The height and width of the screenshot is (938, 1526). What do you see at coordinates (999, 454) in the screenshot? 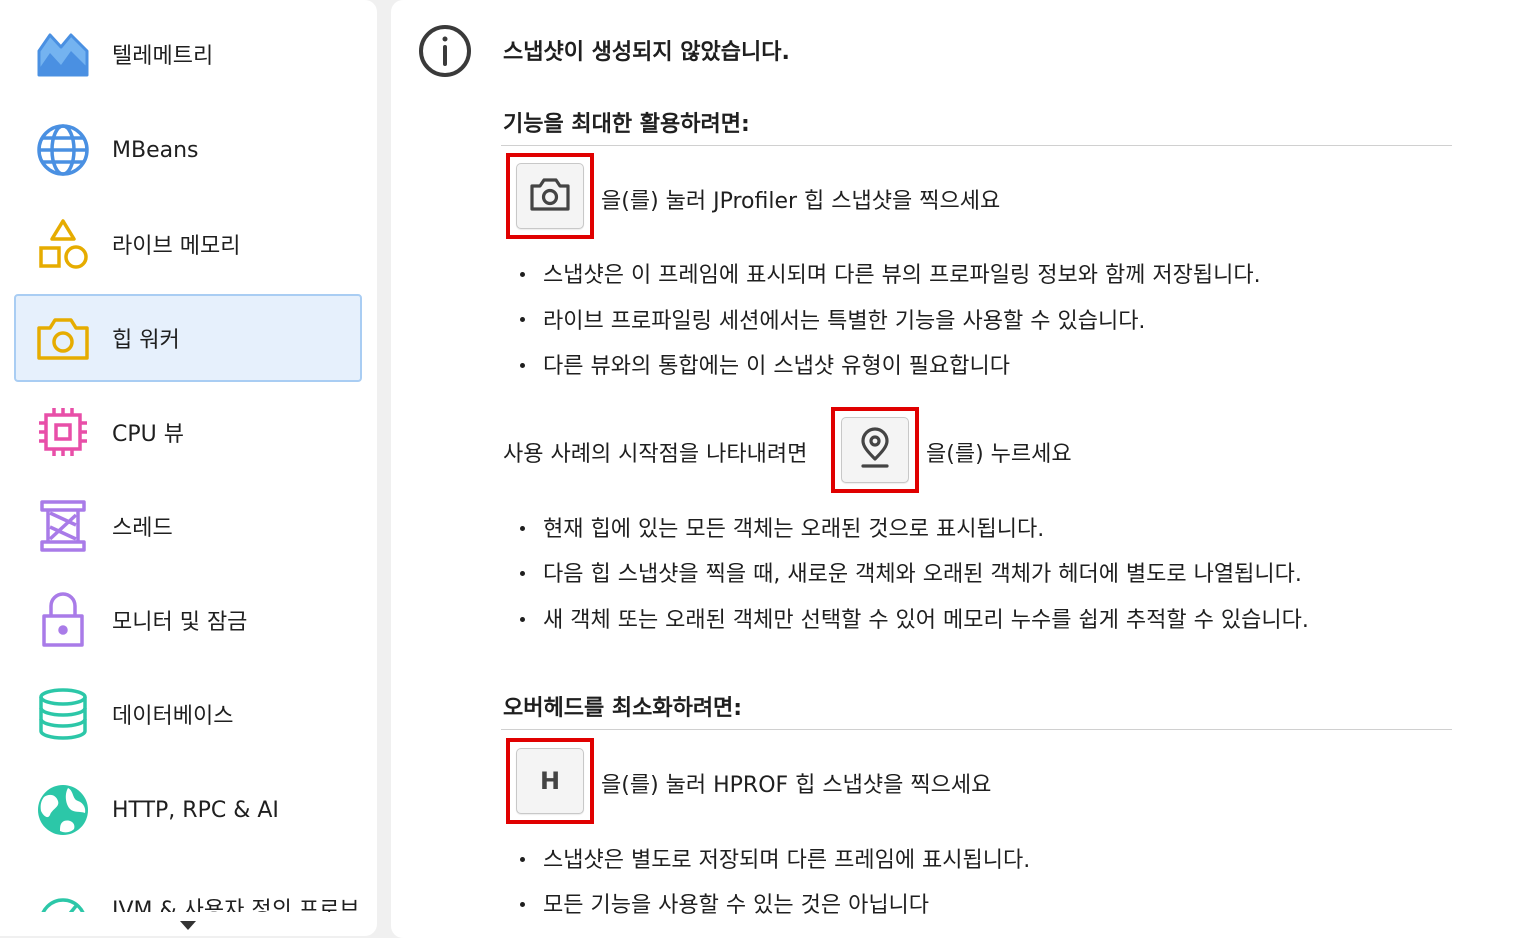
I see `mark-heap-instruction-suffix: 을(를) 누르세요` at bounding box center [999, 454].